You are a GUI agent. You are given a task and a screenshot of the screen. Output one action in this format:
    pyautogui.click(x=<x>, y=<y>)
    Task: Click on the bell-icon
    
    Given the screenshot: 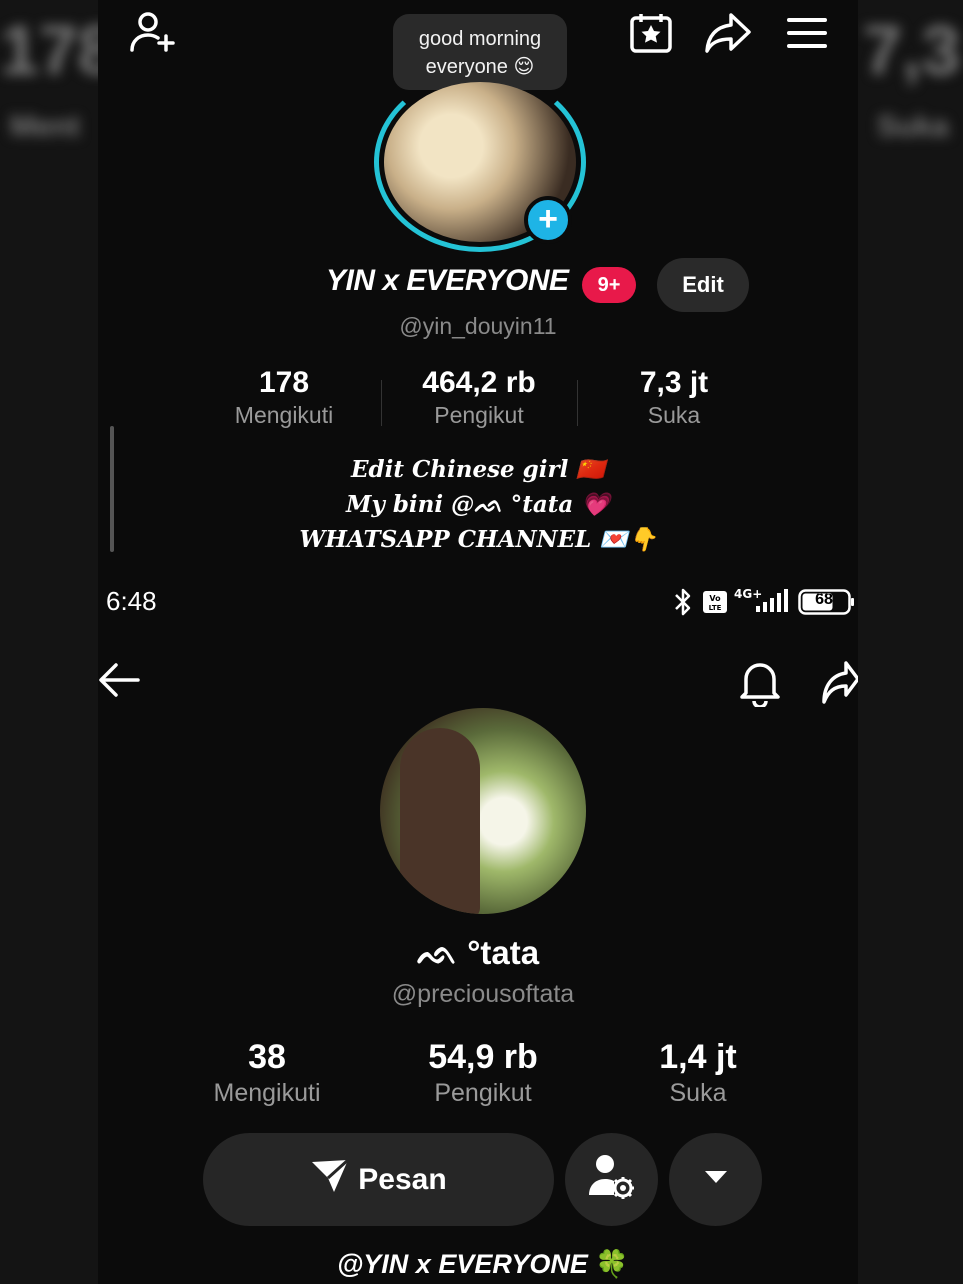 What is the action you would take?
    pyautogui.click(x=760, y=684)
    